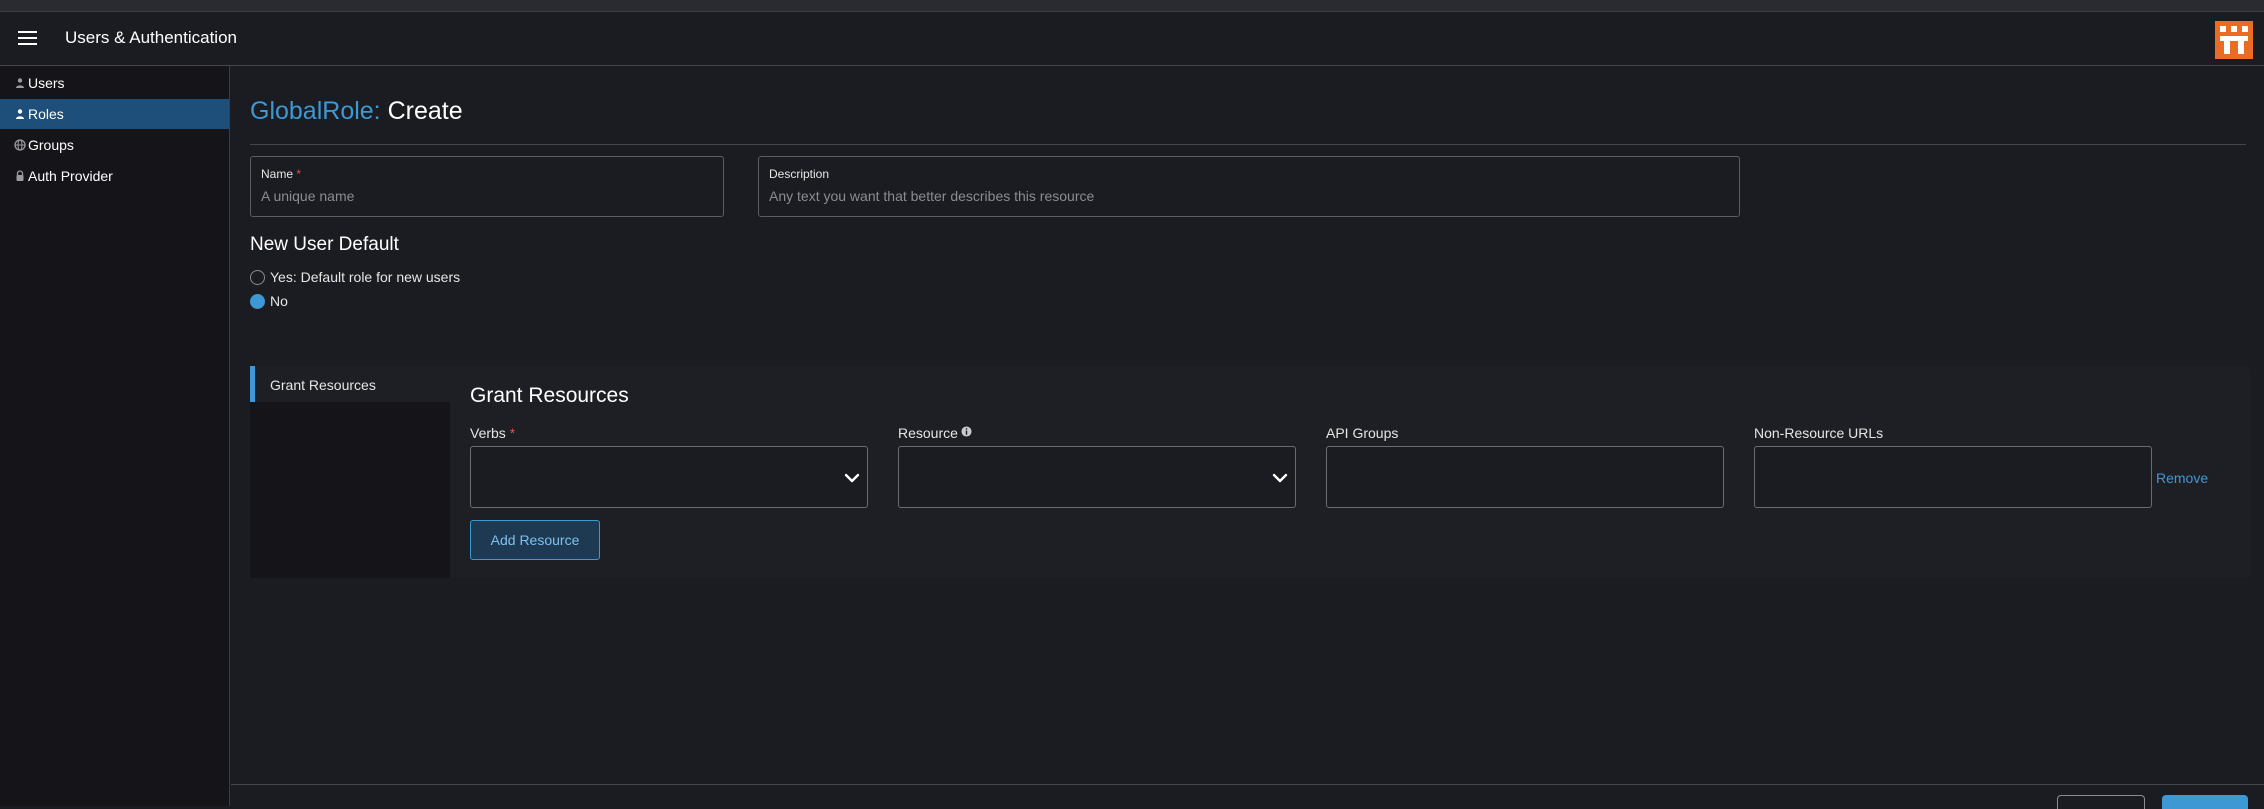 This screenshot has width=2264, height=809. What do you see at coordinates (151, 37) in the screenshot?
I see `header-title: Users & Authentication` at bounding box center [151, 37].